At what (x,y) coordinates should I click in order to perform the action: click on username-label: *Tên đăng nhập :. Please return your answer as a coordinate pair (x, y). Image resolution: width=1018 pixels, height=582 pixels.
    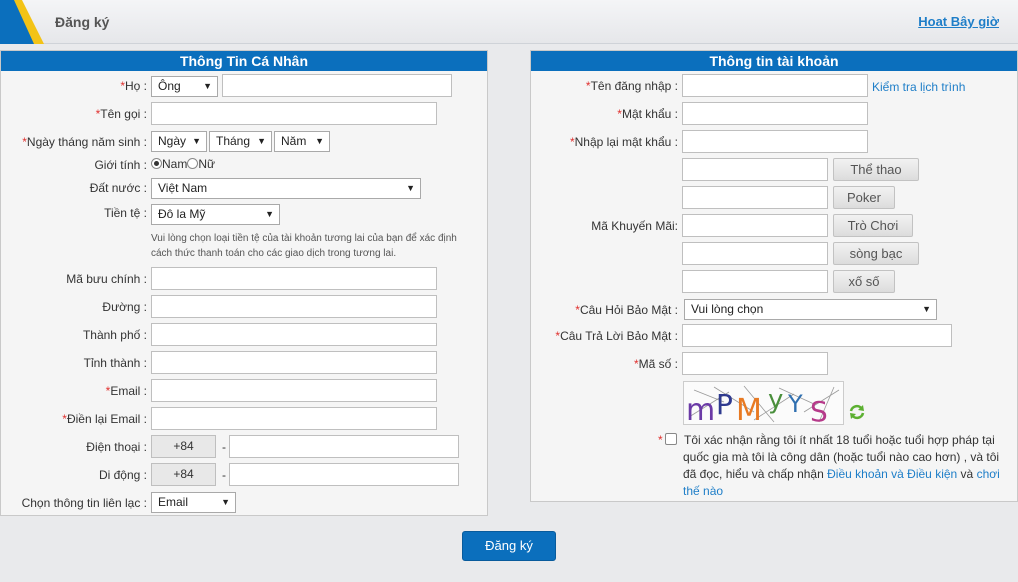
    Looking at the image, I should click on (631, 86).